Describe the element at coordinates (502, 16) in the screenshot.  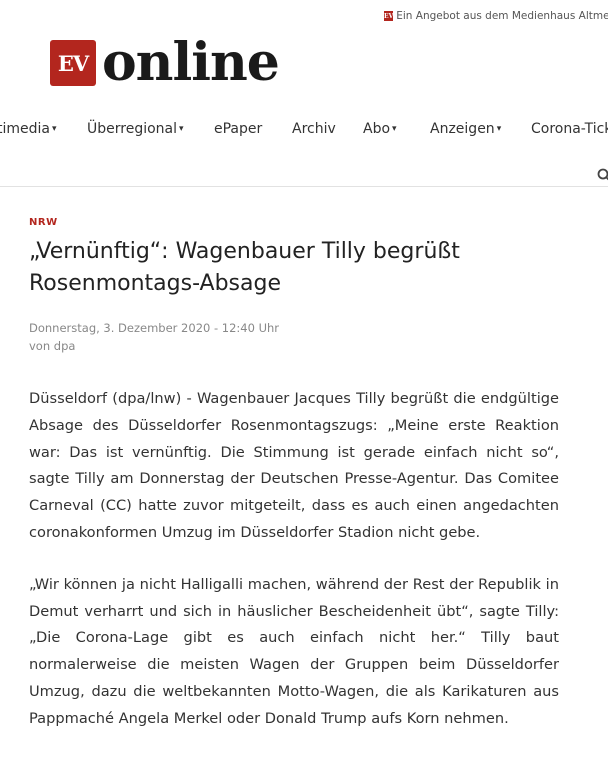
I see `publisher-text: Ein Angebot aus dem Medienhaus Altmep` at that location.